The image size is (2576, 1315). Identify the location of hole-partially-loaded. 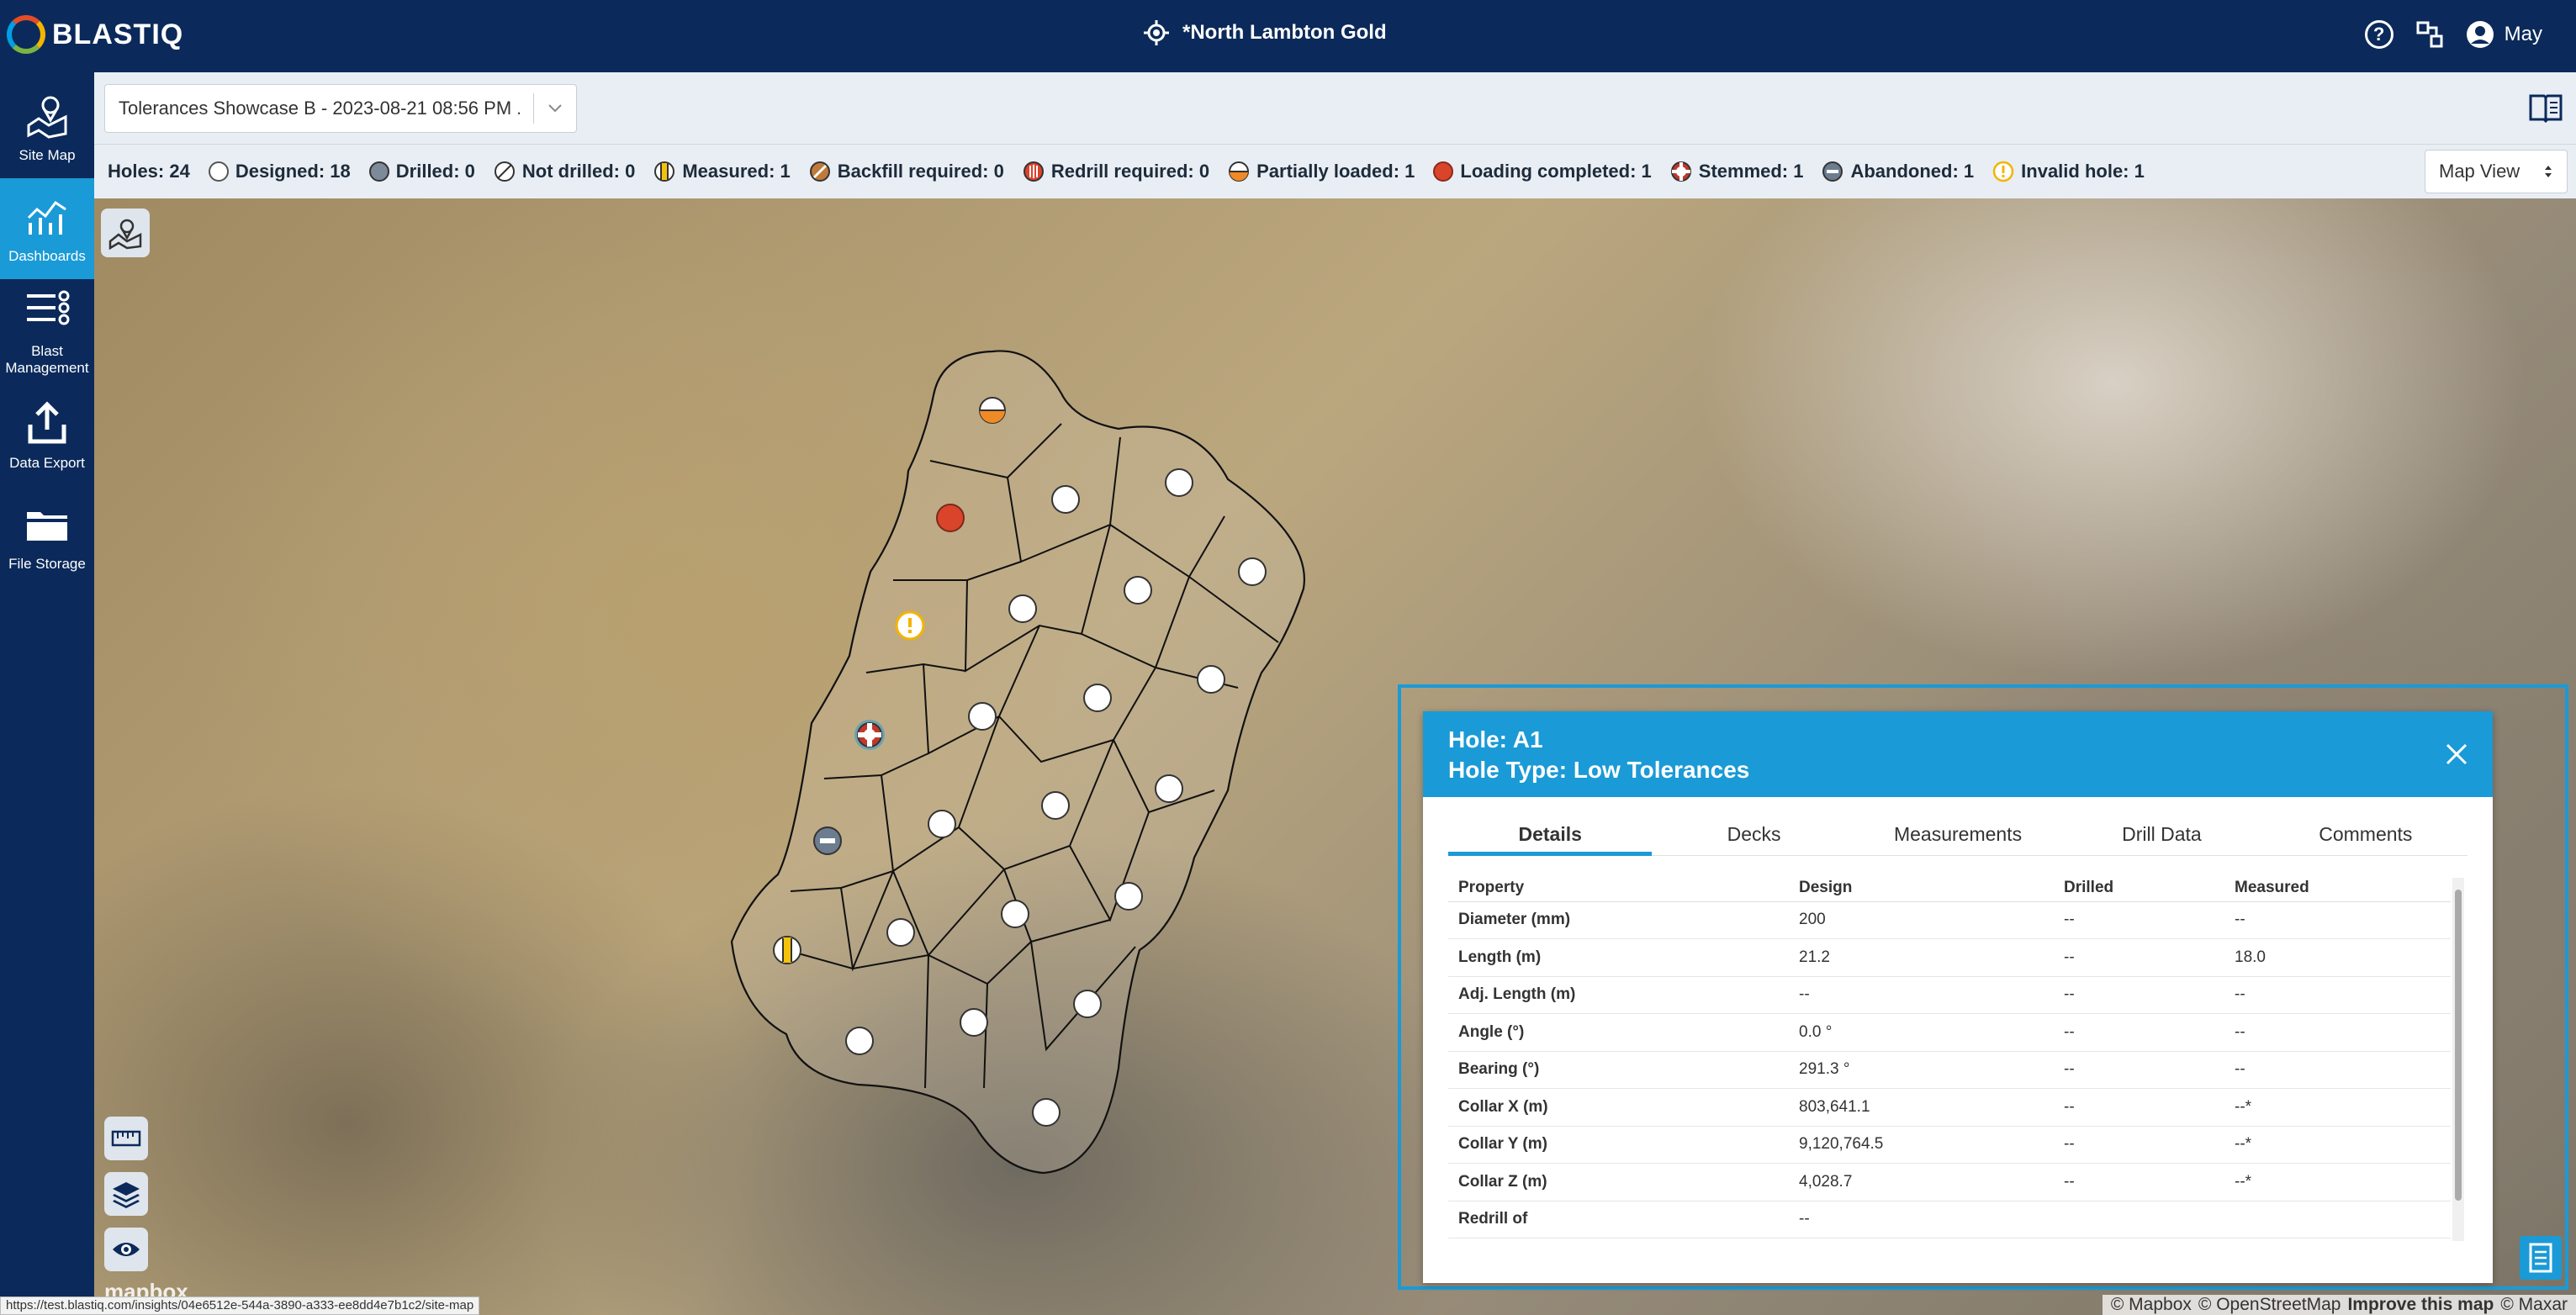
(992, 410).